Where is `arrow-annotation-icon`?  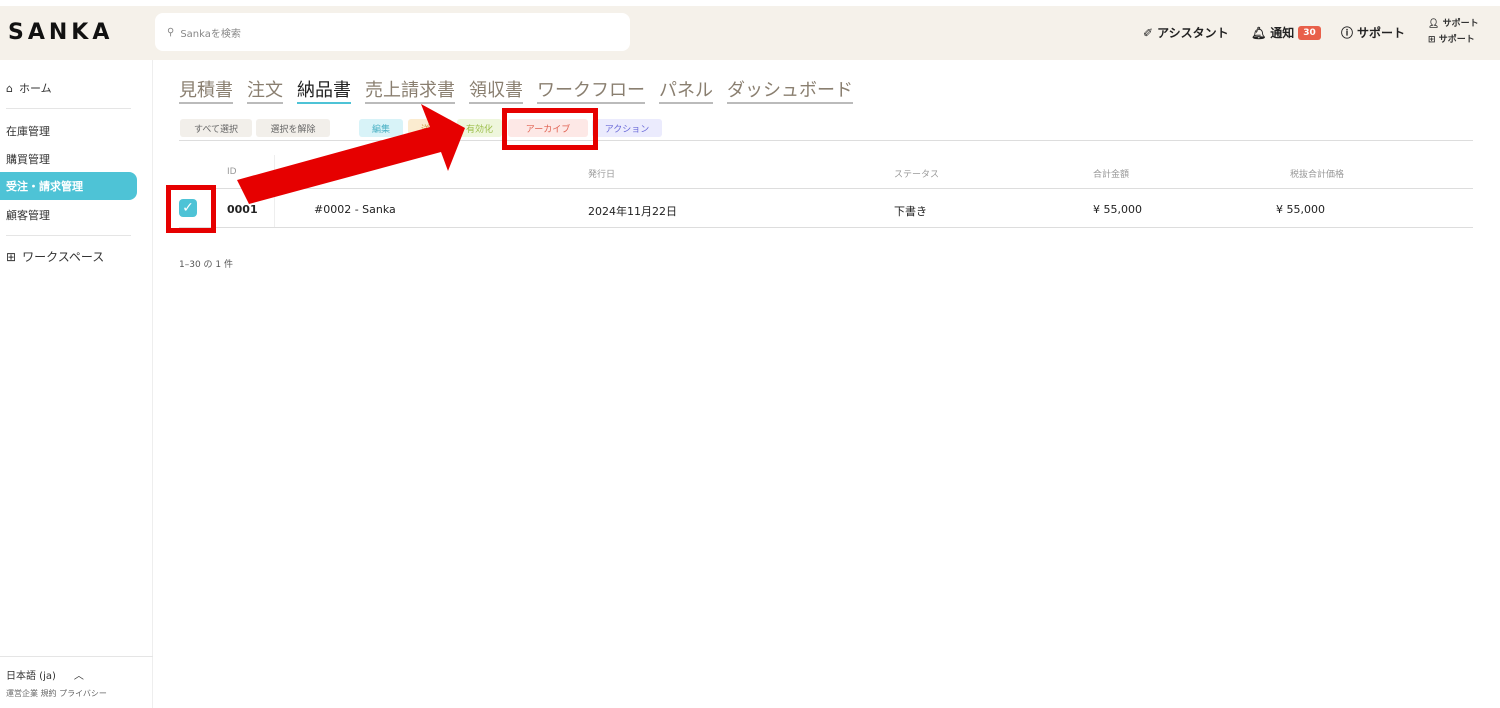
arrow-annotation-icon is located at coordinates (351, 154).